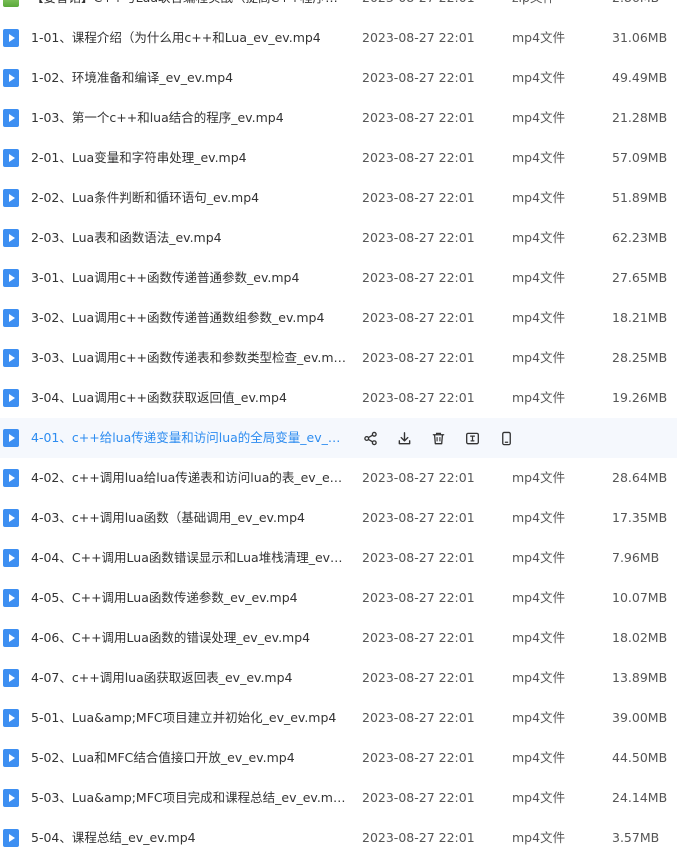 This screenshot has width=677, height=858. What do you see at coordinates (640, 797) in the screenshot?
I see `file-size: 24.14MB` at bounding box center [640, 797].